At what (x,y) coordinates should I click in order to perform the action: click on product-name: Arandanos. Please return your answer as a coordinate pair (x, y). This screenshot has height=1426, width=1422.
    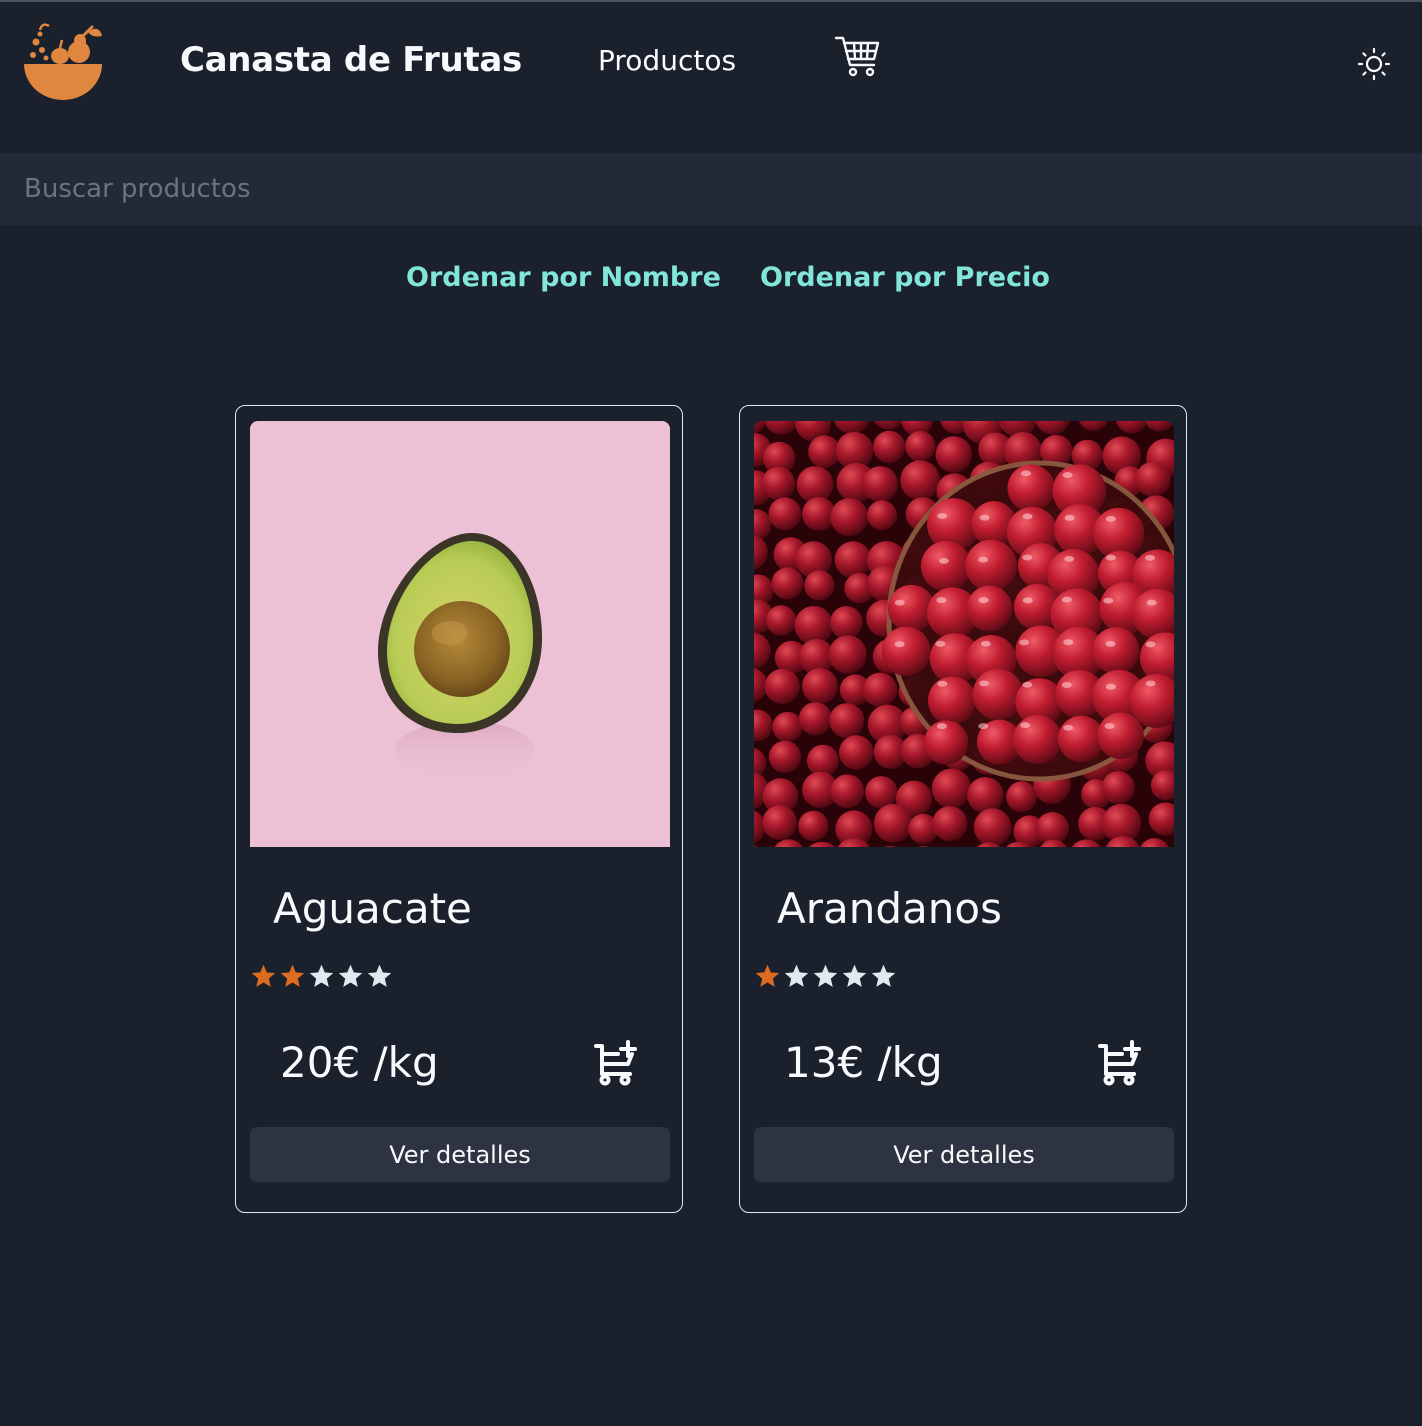
    Looking at the image, I should click on (889, 908).